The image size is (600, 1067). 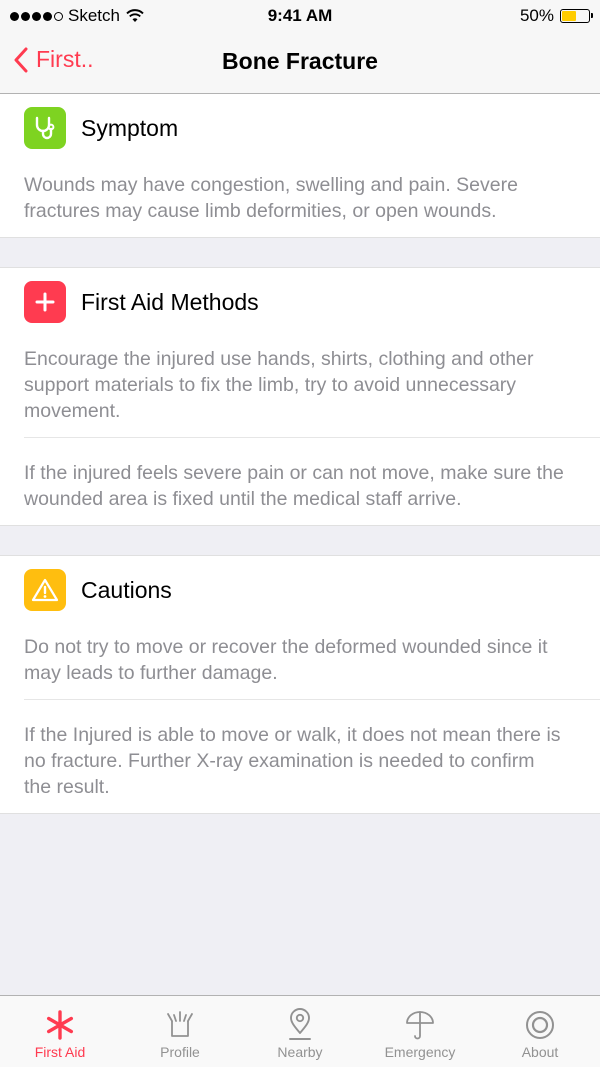 I want to click on tab-label: Profile, so click(x=180, y=1052).